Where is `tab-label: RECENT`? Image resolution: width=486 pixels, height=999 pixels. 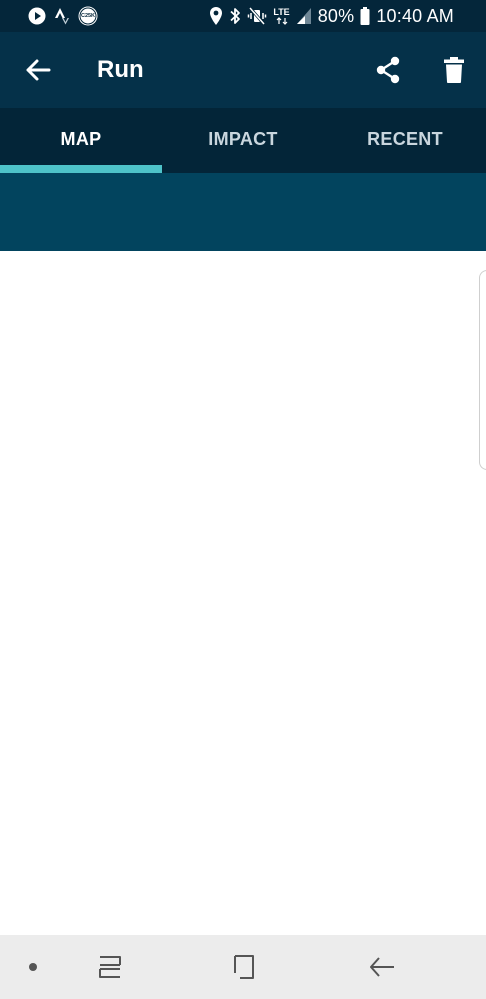
tab-label: RECENT is located at coordinates (405, 139).